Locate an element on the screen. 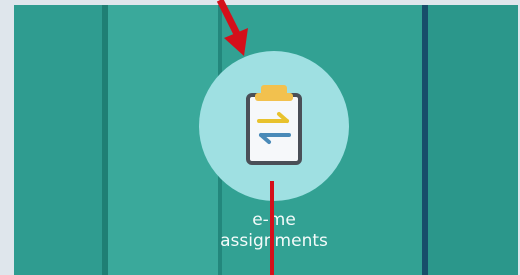 This screenshot has width=520, height=275. app-label: e-me assignments is located at coordinates (274, 231).